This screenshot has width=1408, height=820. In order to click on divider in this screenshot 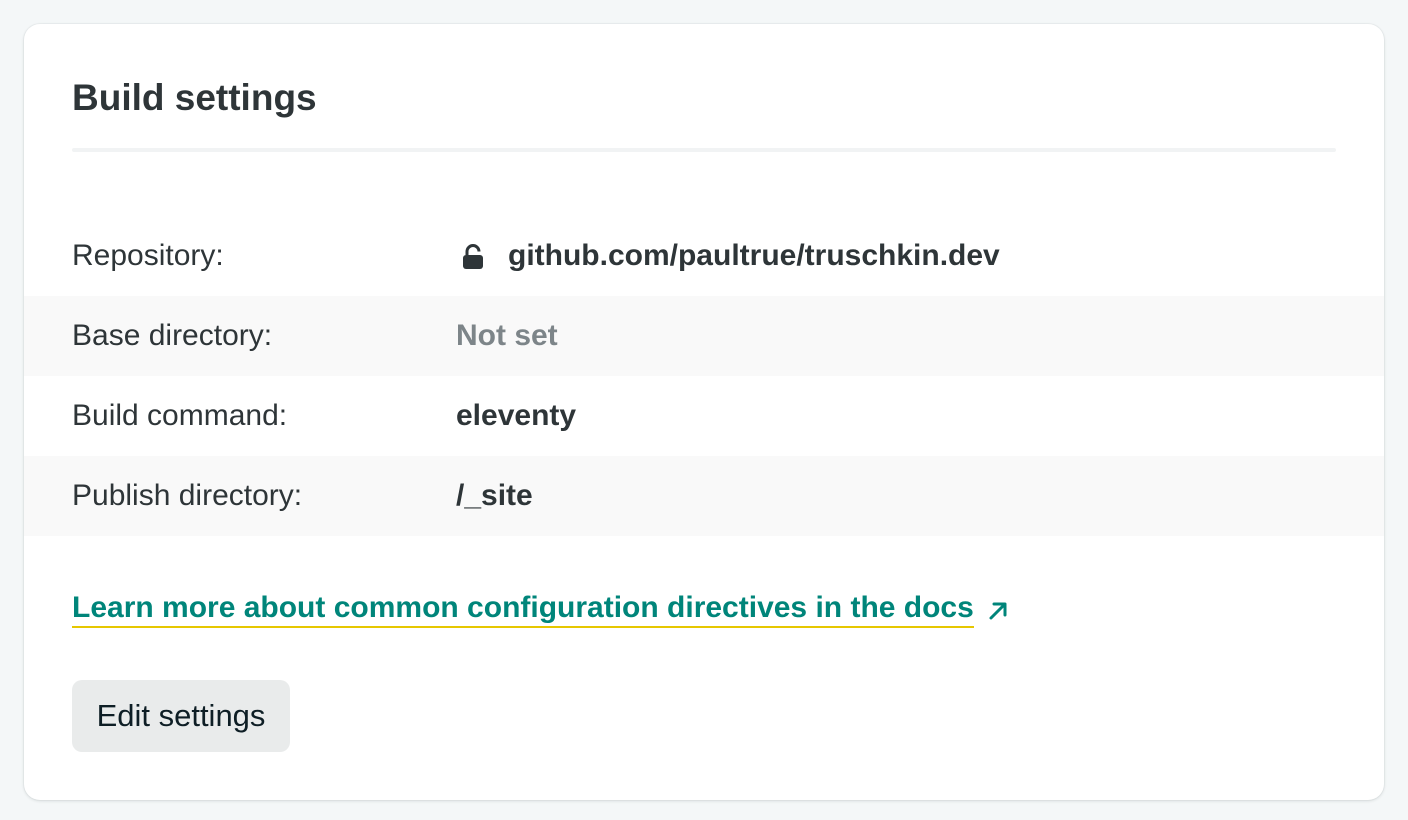, I will do `click(704, 150)`.